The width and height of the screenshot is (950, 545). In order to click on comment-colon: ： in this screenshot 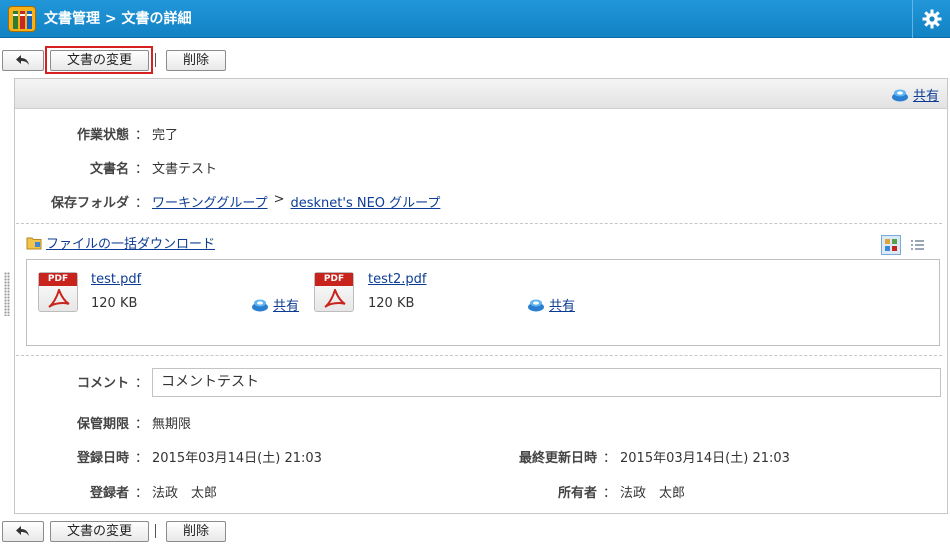, I will do `click(142, 383)`.